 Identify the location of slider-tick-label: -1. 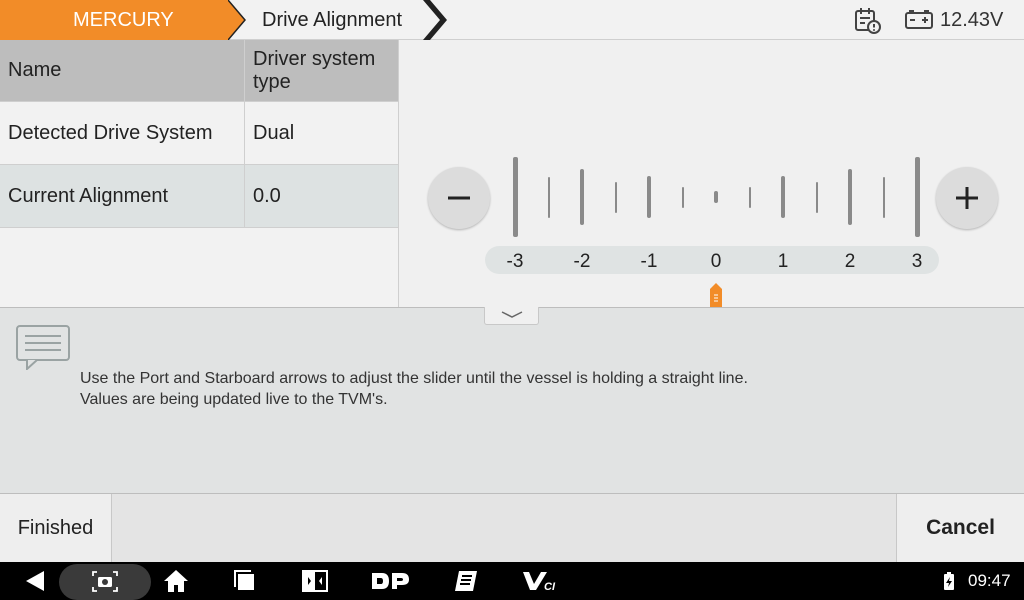
(649, 261).